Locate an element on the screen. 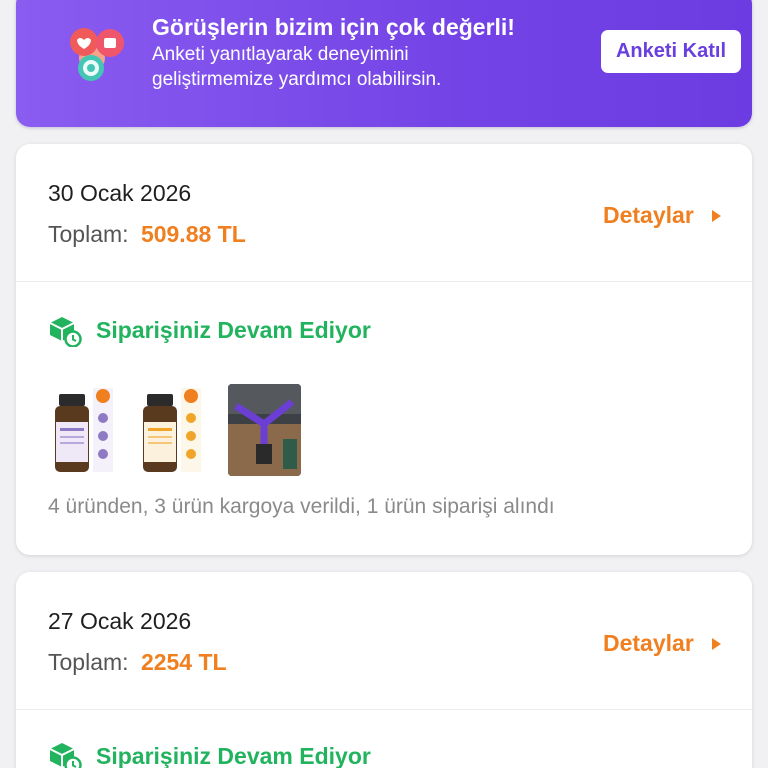  product-thumbnail-orange-oil is located at coordinates (176, 430).